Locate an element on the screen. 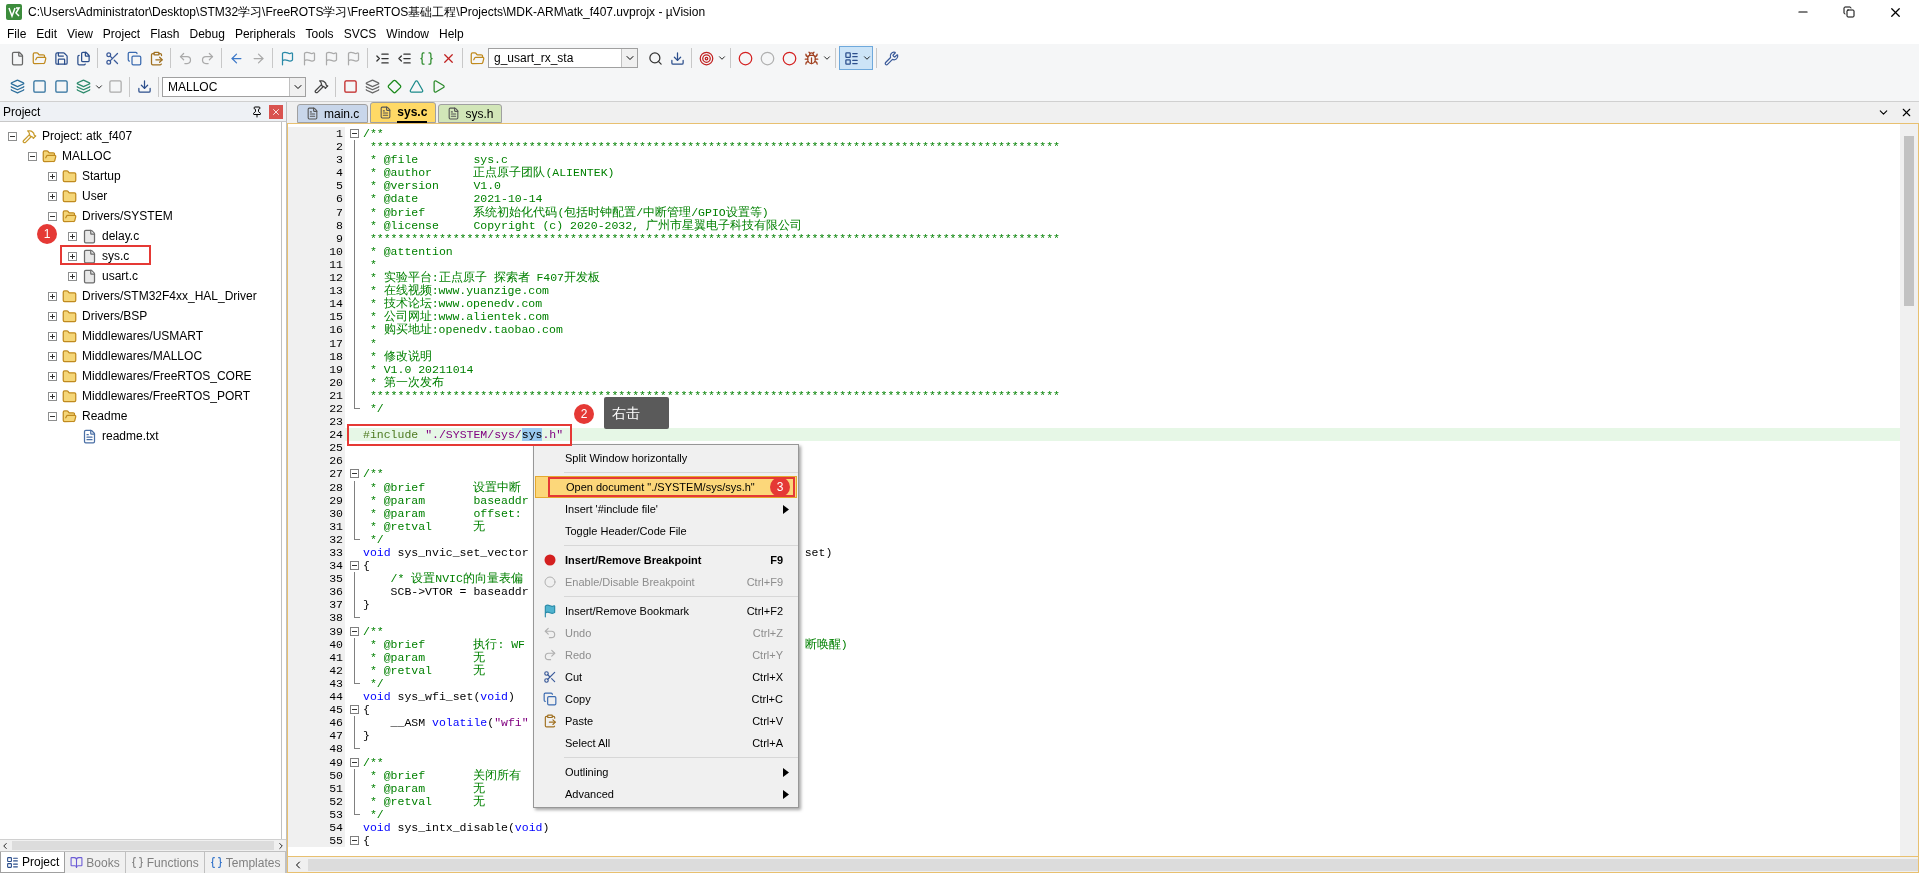 The width and height of the screenshot is (1919, 873). menu-item: Tools is located at coordinates (319, 34).